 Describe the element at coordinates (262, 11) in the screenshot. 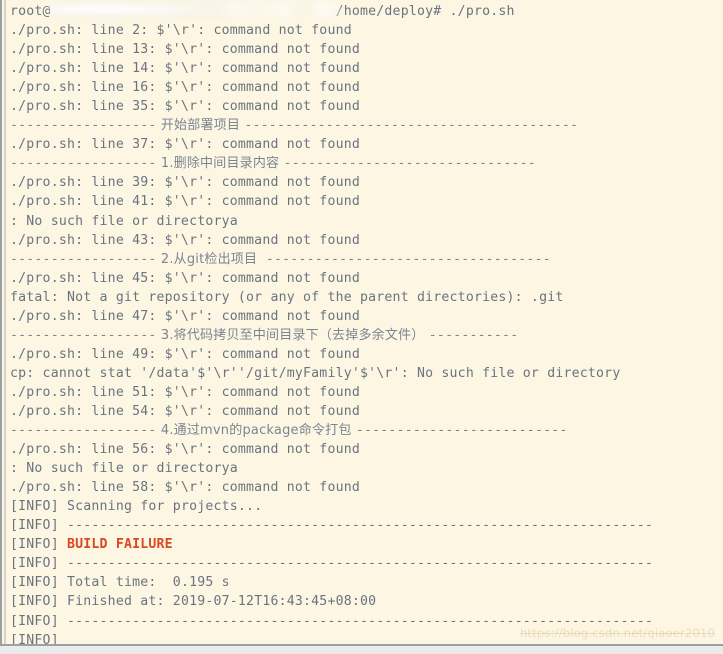

I see `shell-prompt-line: root@ /home/deploy# ./pro.sh` at that location.